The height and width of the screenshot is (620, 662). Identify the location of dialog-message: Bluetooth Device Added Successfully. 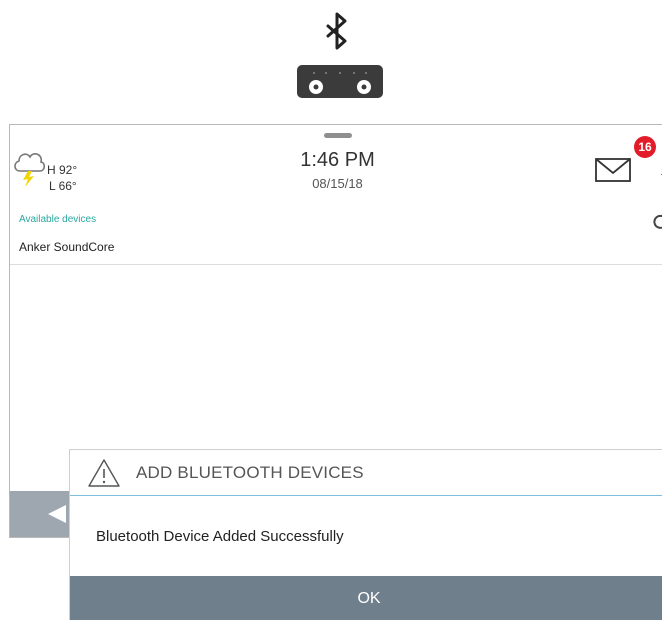
(220, 536).